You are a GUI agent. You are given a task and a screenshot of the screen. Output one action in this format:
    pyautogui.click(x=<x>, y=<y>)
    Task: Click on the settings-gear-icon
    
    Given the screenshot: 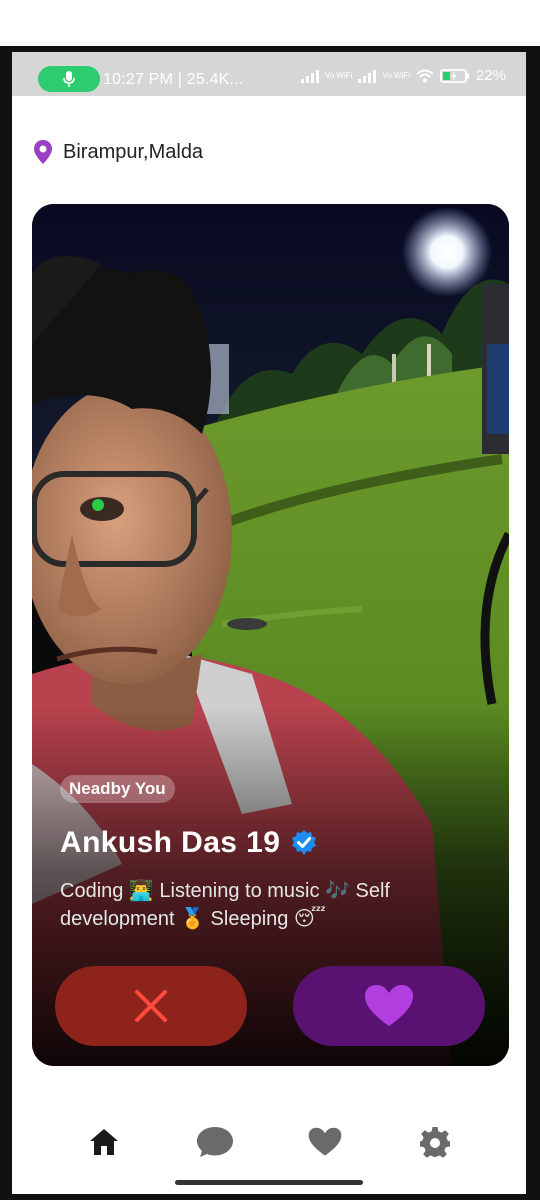 What is the action you would take?
    pyautogui.click(x=435, y=1142)
    